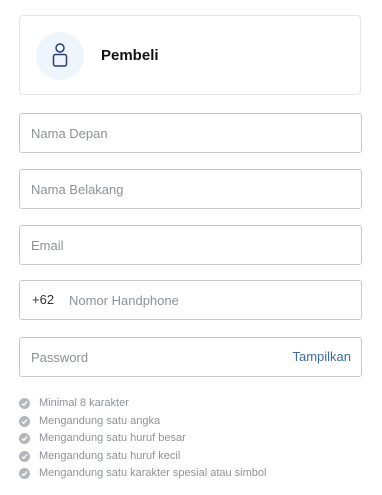 This screenshot has width=382, height=495. What do you see at coordinates (321, 357) in the screenshot?
I see `show-password-toggle: Tampilkan` at bounding box center [321, 357].